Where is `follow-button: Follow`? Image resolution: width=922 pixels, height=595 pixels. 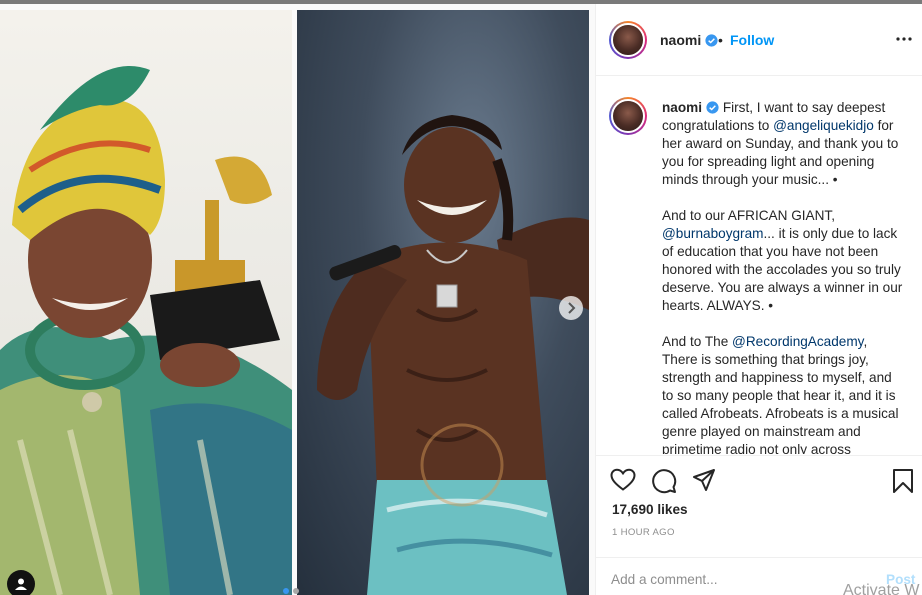 follow-button: Follow is located at coordinates (752, 40).